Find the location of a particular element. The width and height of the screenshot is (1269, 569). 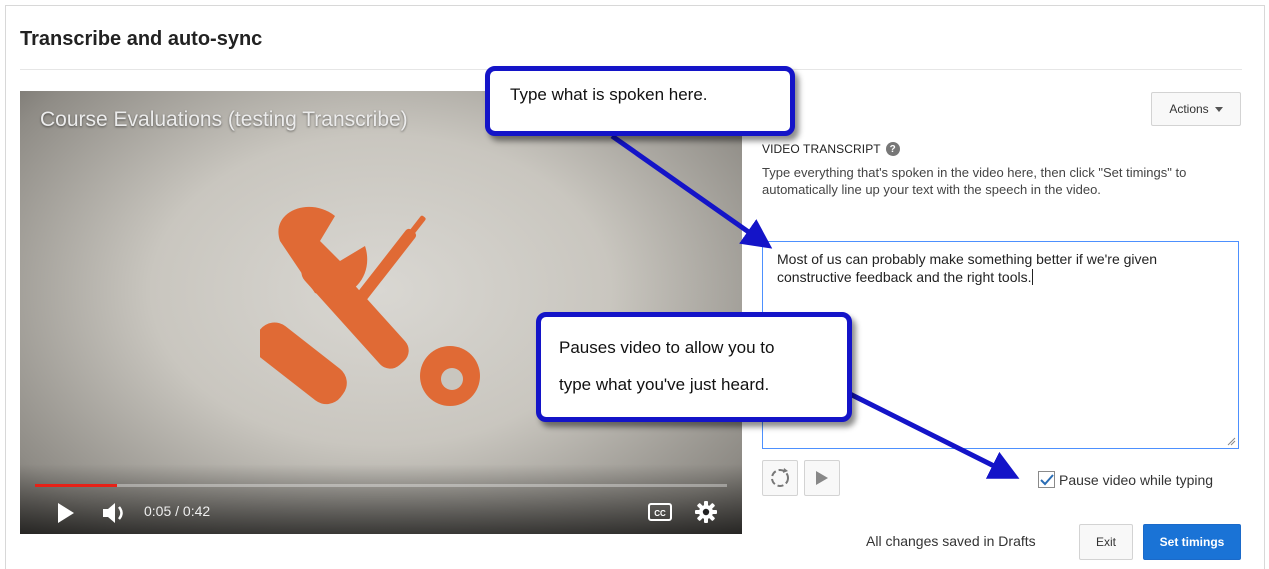

exit-button: Exit is located at coordinates (1106, 542).